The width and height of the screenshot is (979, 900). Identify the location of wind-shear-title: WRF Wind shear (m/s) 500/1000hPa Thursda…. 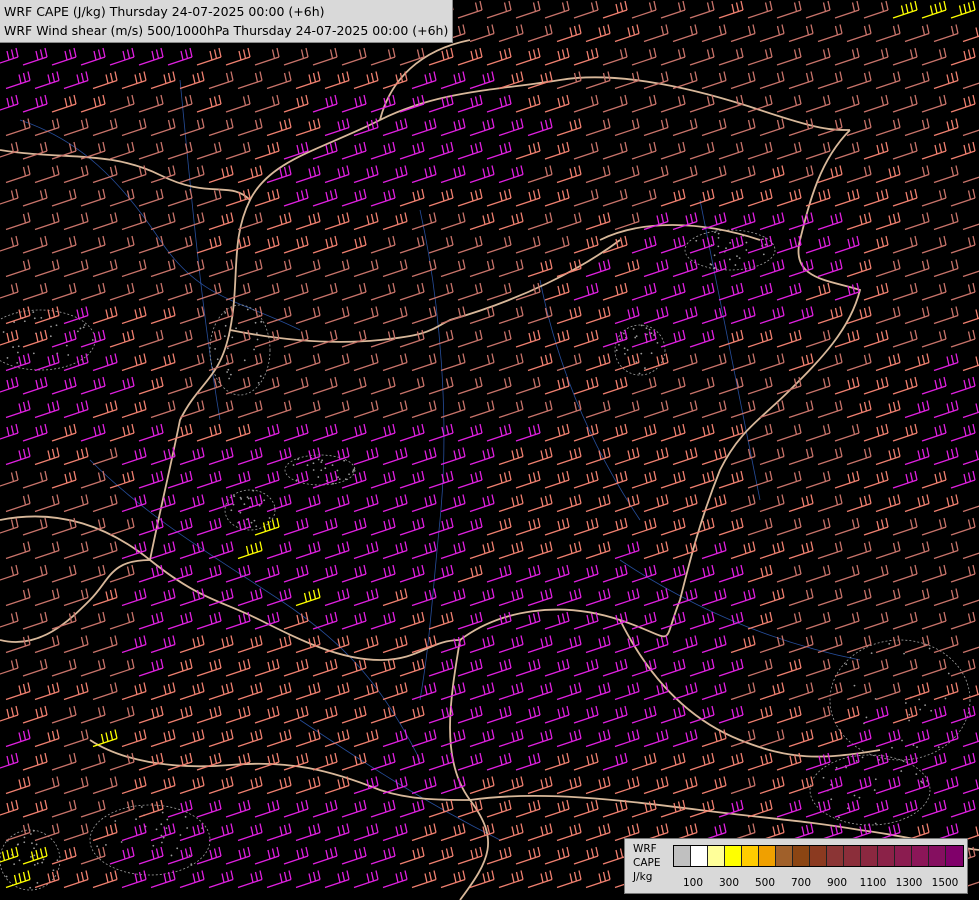
(226, 30).